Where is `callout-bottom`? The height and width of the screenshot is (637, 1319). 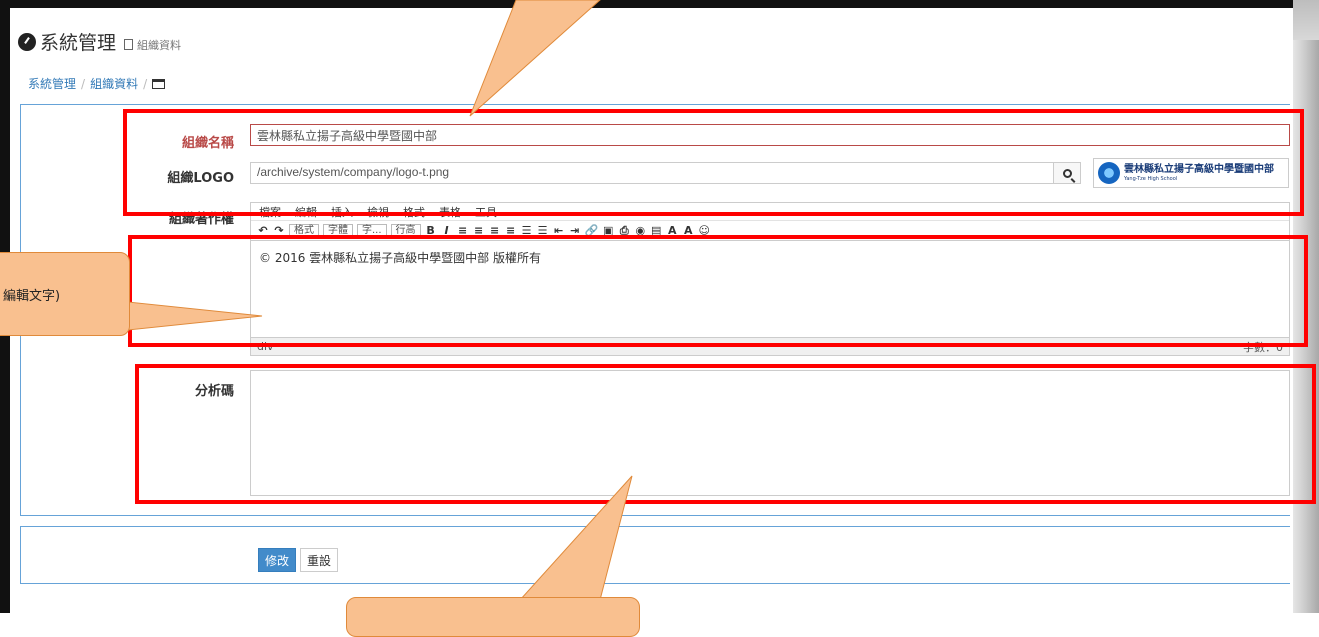 callout-bottom is located at coordinates (493, 617).